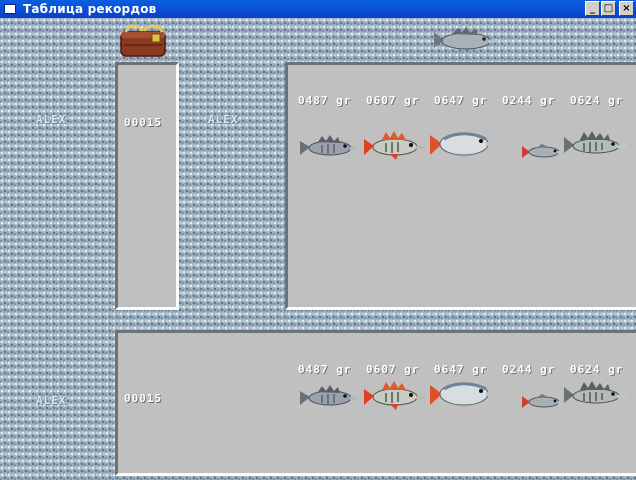 This screenshot has width=636, height=480. I want to click on app-icon, so click(10, 9).